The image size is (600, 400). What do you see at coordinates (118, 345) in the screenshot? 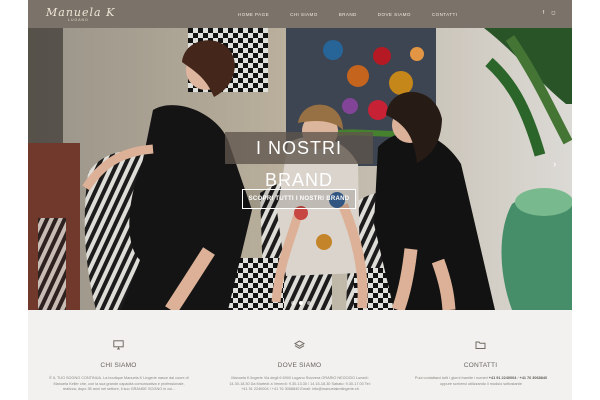
I see `monitor-icon` at bounding box center [118, 345].